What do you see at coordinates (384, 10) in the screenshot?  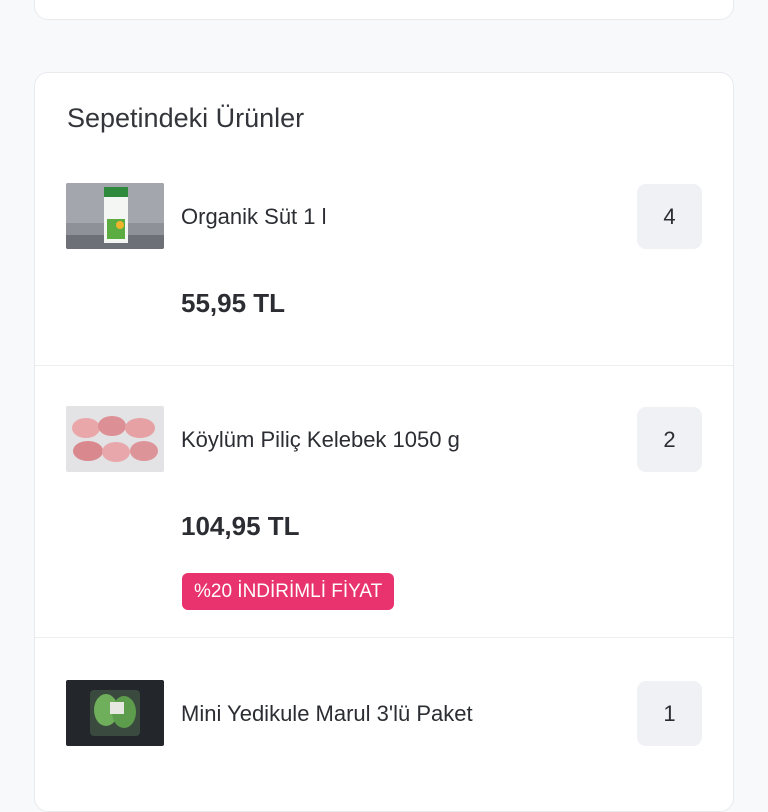 I see `previous-card` at bounding box center [384, 10].